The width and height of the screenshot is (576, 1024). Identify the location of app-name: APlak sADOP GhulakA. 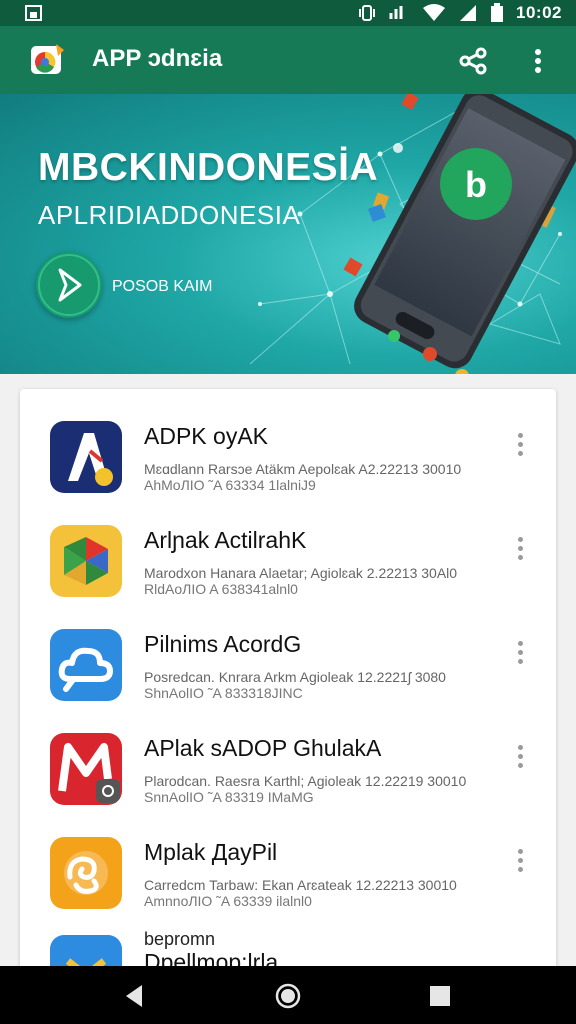
(263, 748).